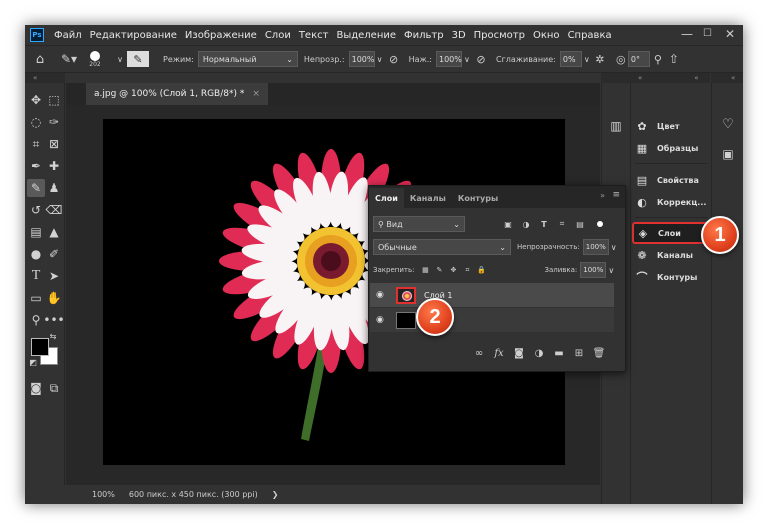  What do you see at coordinates (54, 144) in the screenshot?
I see `frame-tool-icon: ⊠` at bounding box center [54, 144].